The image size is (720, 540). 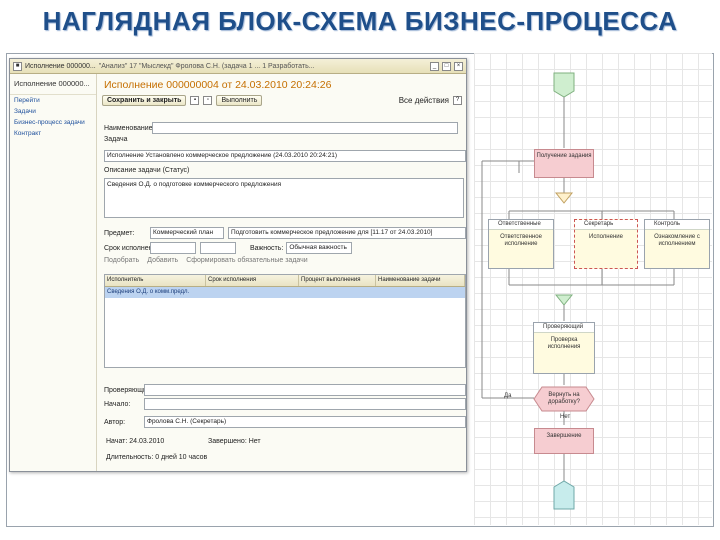 I want to click on yes-label: Да, so click(x=508, y=396).